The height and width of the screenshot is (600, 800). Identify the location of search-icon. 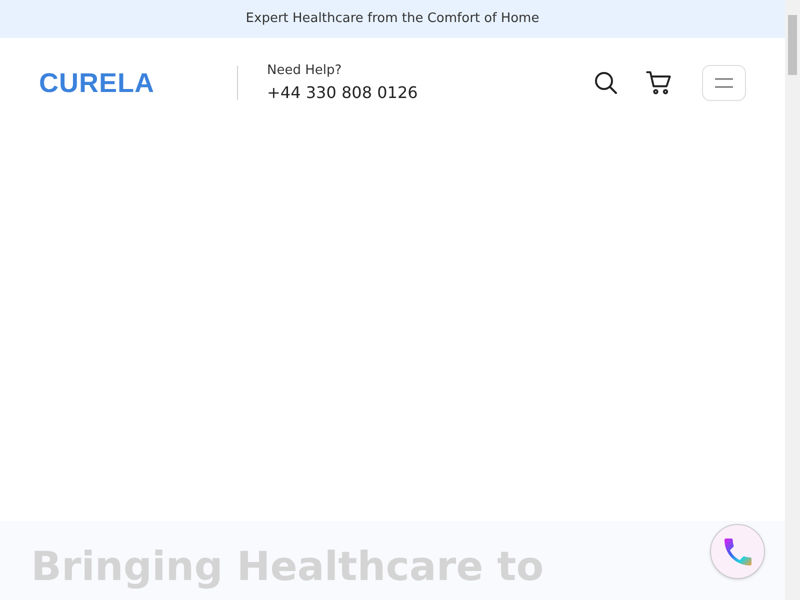
(606, 83).